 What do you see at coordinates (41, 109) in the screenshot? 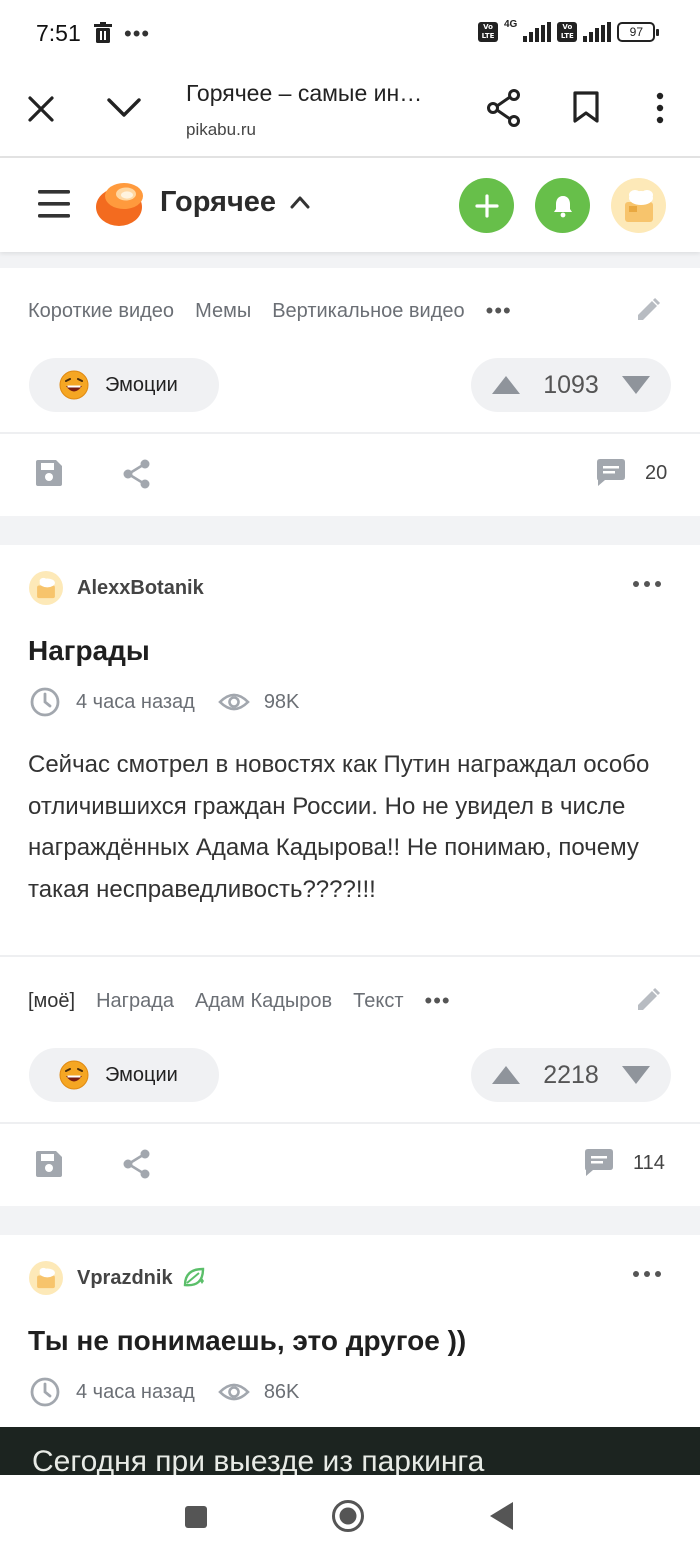
I see `close-icon` at bounding box center [41, 109].